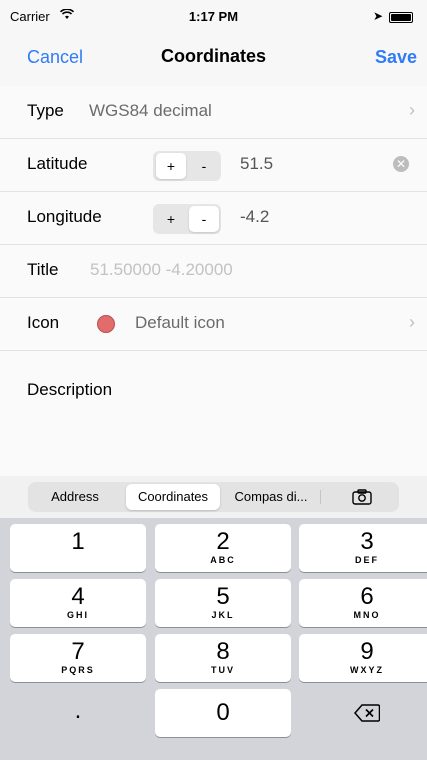  I want to click on backspace-icon, so click(367, 713).